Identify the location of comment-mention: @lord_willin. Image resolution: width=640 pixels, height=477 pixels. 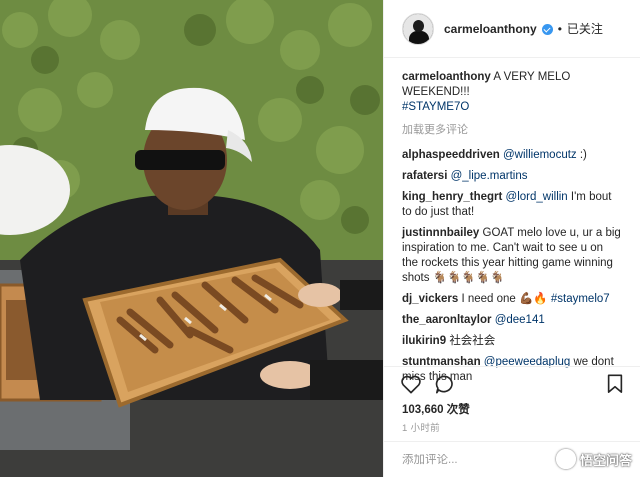
(537, 197).